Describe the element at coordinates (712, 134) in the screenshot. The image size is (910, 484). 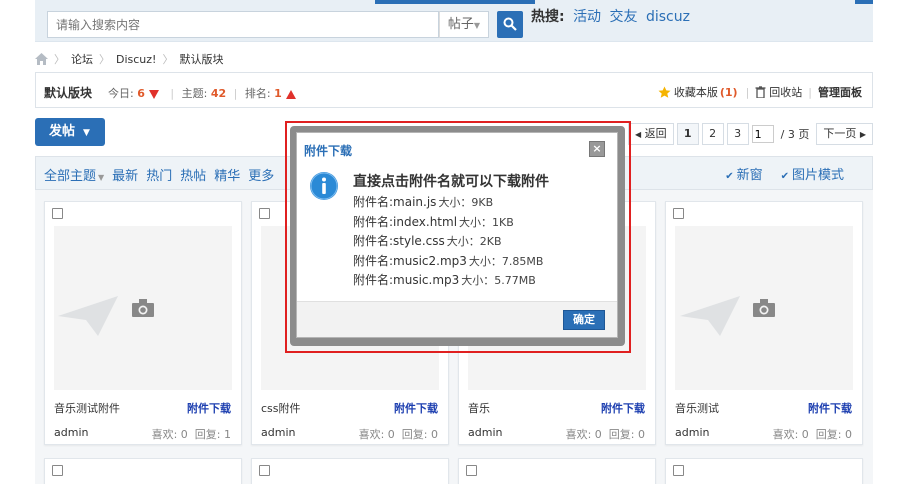
I see `pager-page: 2` at that location.